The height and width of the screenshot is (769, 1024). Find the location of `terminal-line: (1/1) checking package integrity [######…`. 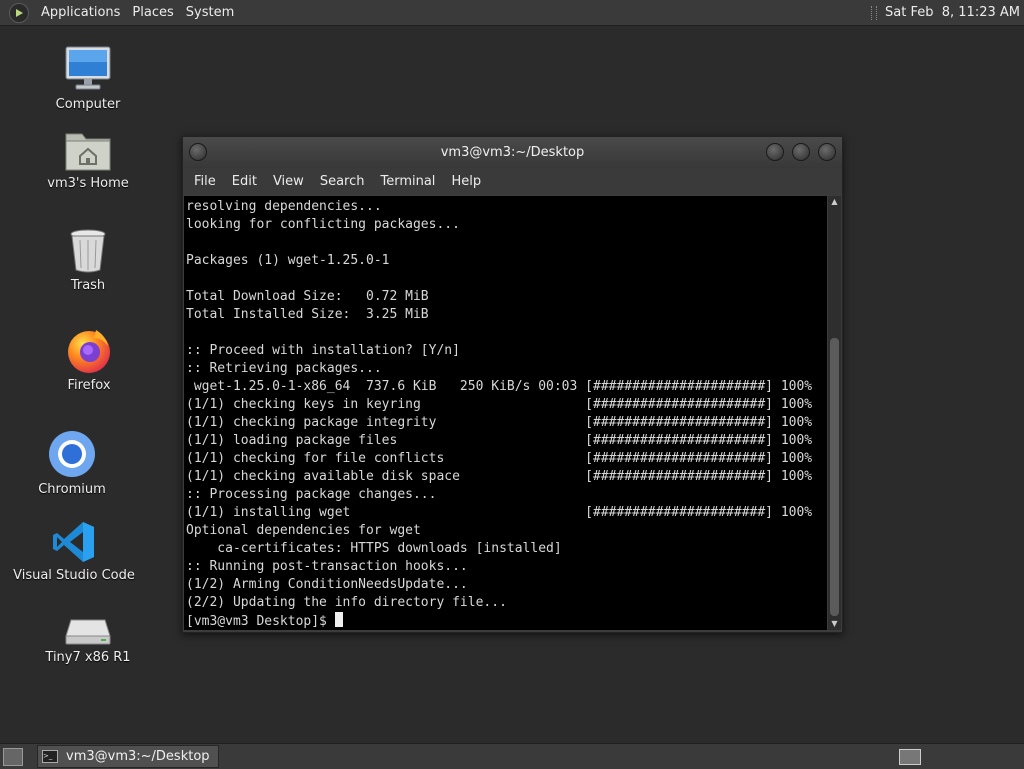

terminal-line: (1/1) checking package integrity [######… is located at coordinates (499, 422).